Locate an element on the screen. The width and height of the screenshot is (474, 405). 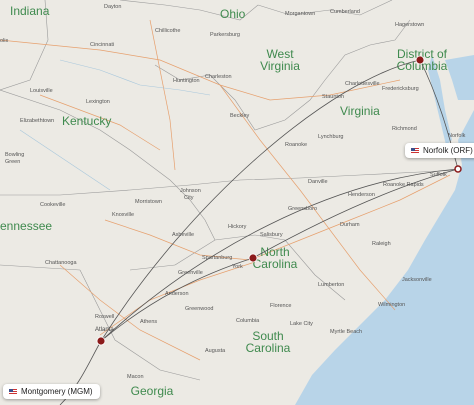
washington-stop-marker is located at coordinates (420, 60).